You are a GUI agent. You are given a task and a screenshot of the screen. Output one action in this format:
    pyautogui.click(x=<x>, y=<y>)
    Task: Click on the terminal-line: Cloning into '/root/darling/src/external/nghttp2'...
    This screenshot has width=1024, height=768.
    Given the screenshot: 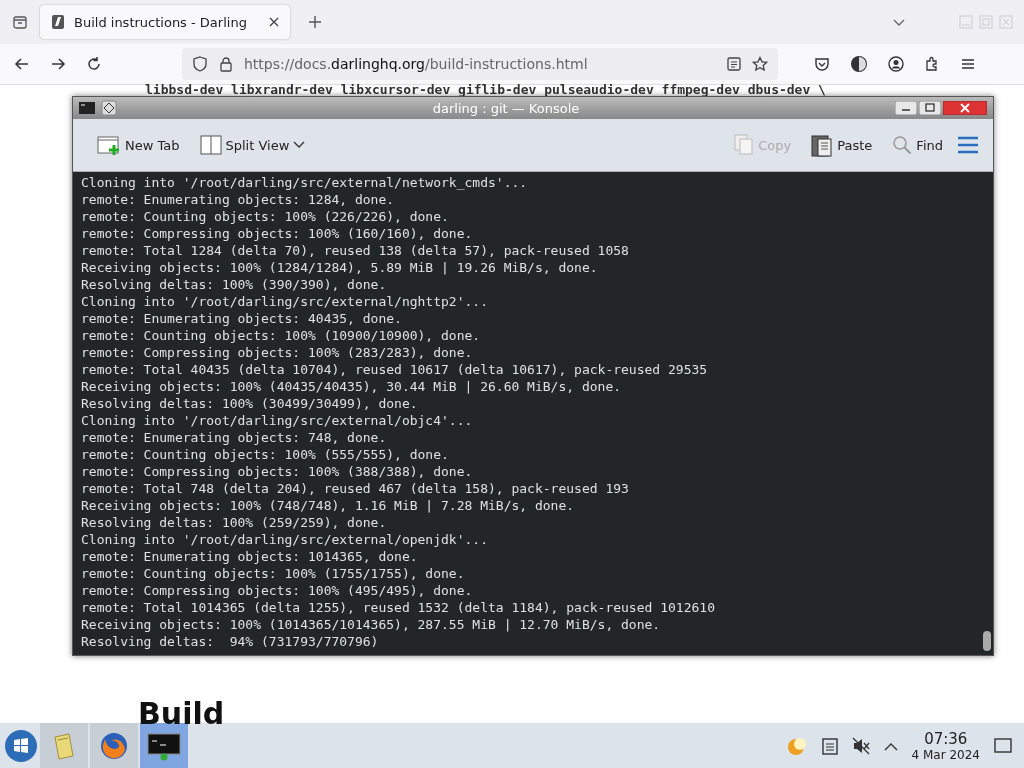 What is the action you would take?
    pyautogui.click(x=285, y=301)
    